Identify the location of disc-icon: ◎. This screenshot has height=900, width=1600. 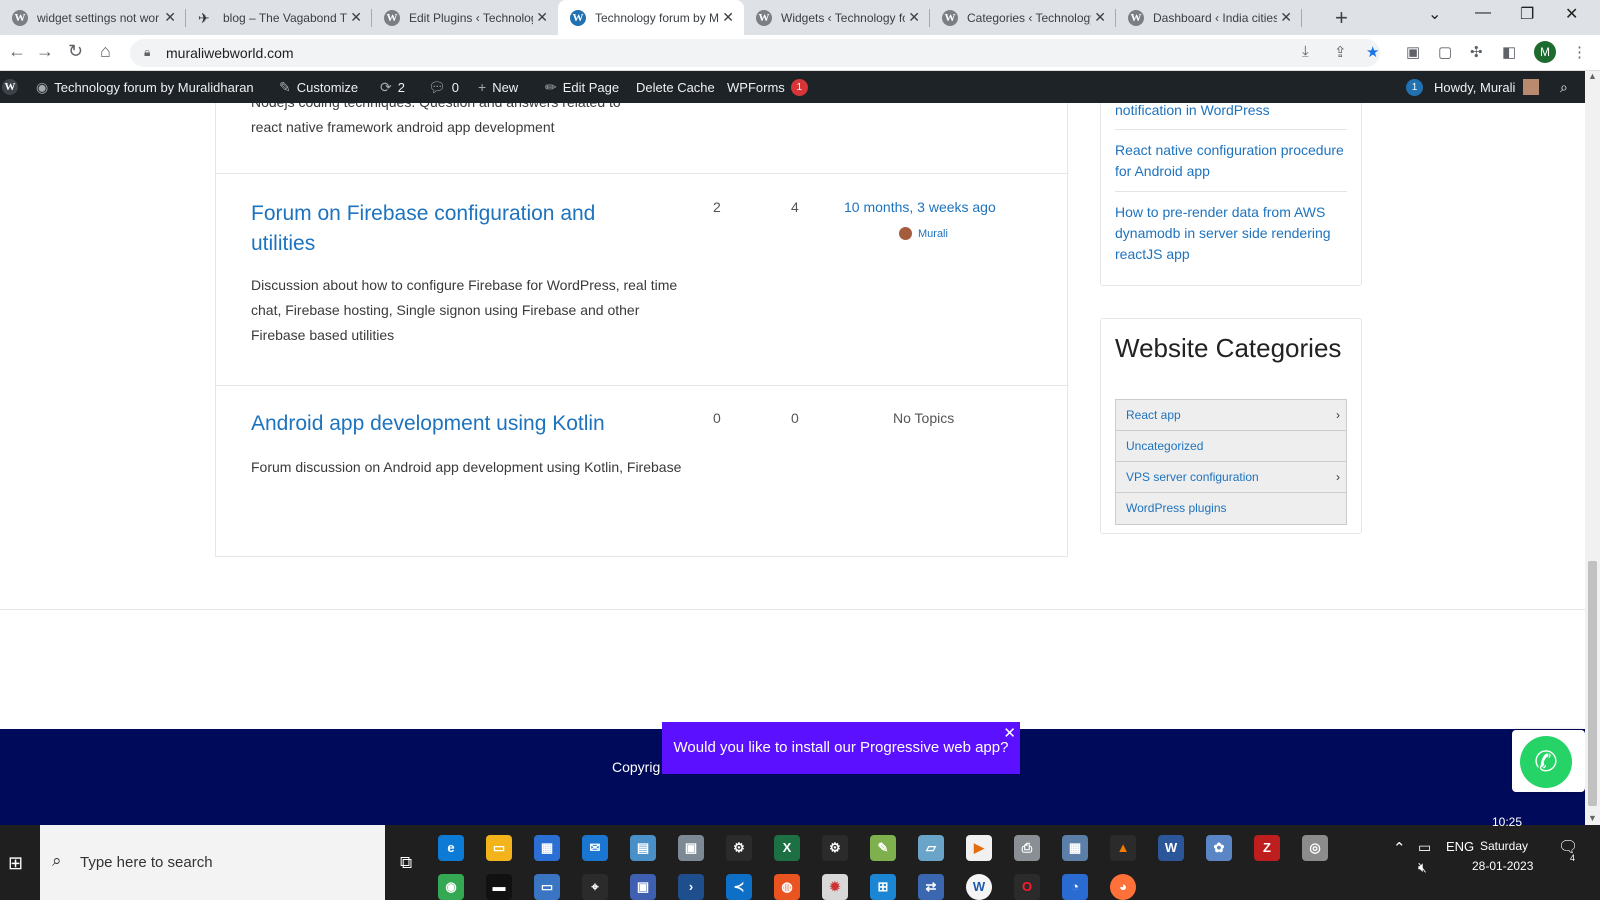
(1315, 848).